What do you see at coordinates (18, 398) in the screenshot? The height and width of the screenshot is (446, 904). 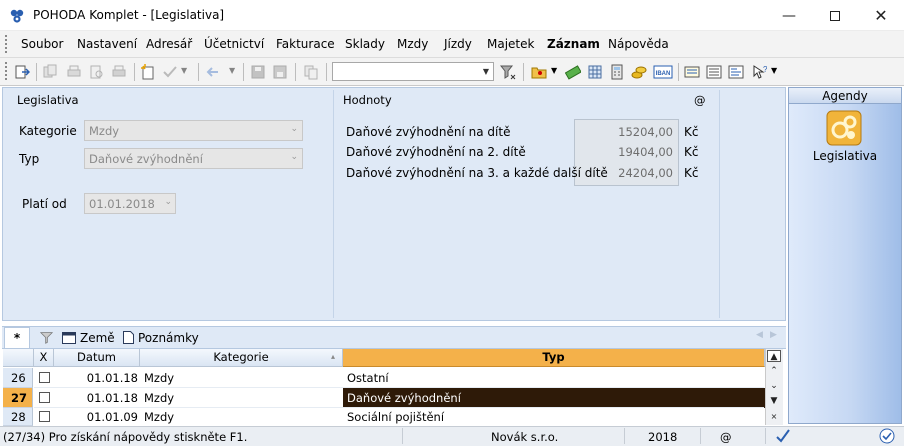 I see `row-number-active: 27` at bounding box center [18, 398].